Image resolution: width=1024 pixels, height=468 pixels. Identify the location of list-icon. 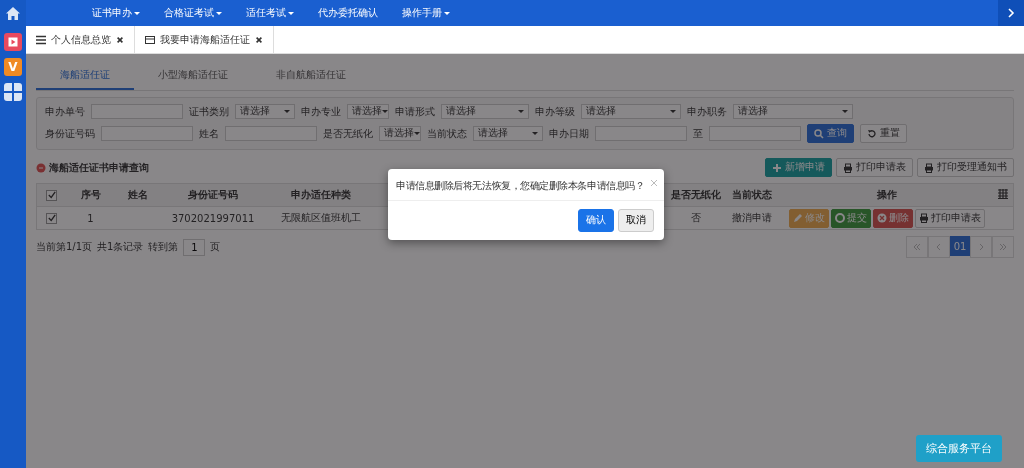
(41, 39).